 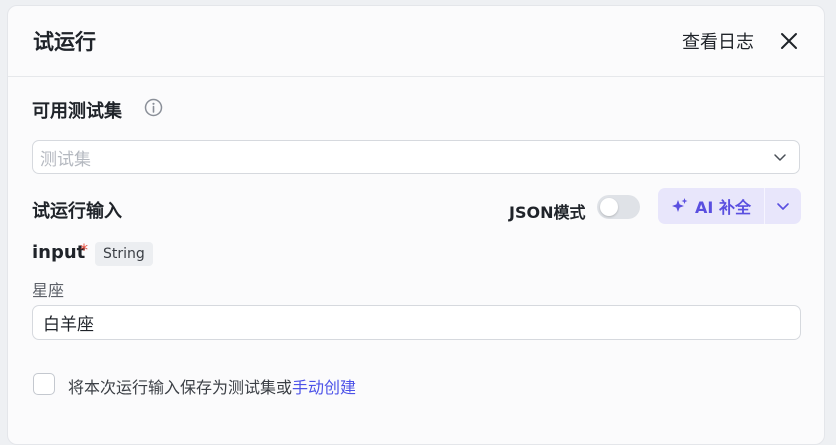 What do you see at coordinates (44, 384) in the screenshot?
I see `save-testset-checkbox` at bounding box center [44, 384].